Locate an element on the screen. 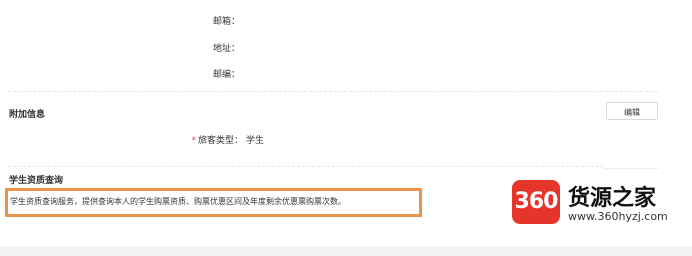  faint-divider is located at coordinates (631, 168).